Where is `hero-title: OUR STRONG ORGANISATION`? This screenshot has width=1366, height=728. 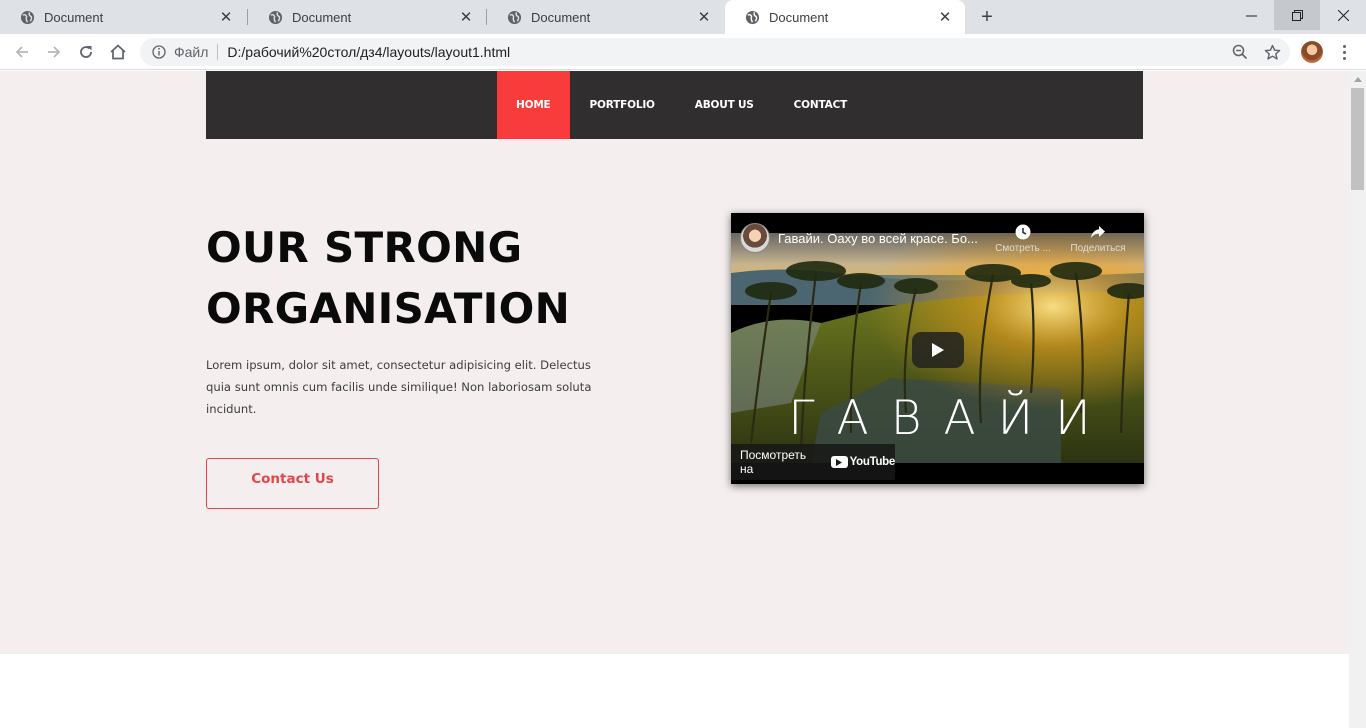 hero-title: OUR STRONG ORGANISATION is located at coordinates (416, 278).